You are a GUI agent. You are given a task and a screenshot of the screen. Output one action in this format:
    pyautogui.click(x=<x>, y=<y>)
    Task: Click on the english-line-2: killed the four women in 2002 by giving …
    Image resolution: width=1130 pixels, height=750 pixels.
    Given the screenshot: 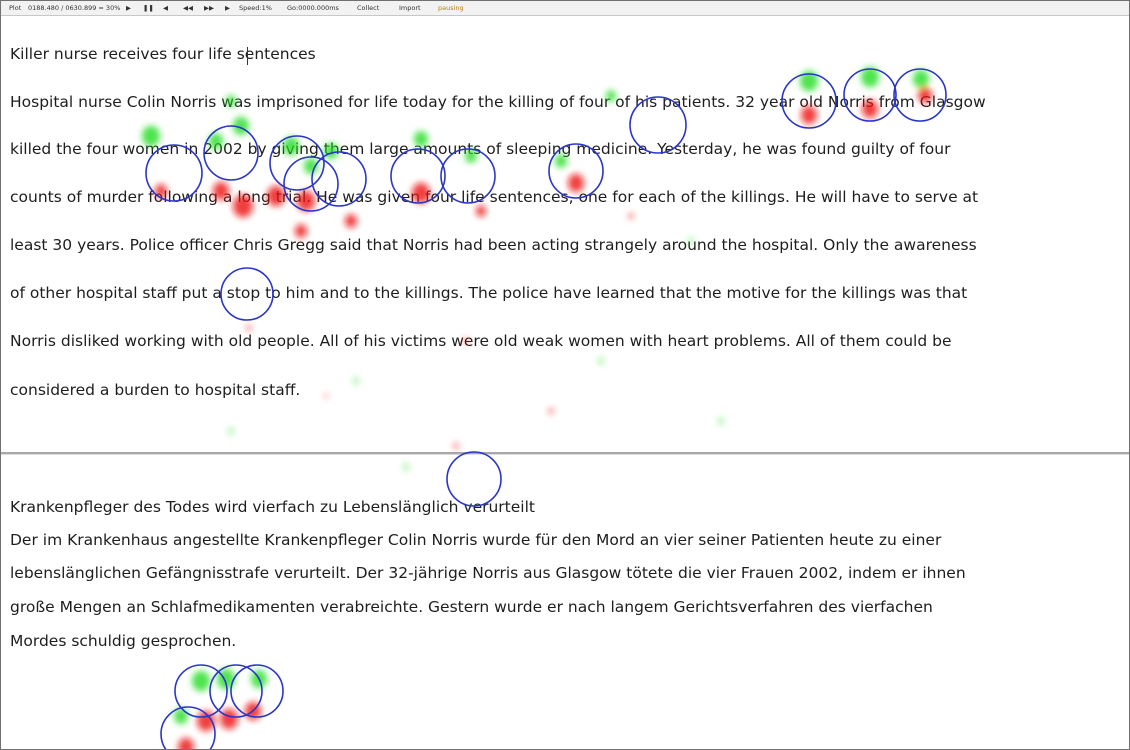 What is the action you would take?
    pyautogui.click(x=480, y=149)
    